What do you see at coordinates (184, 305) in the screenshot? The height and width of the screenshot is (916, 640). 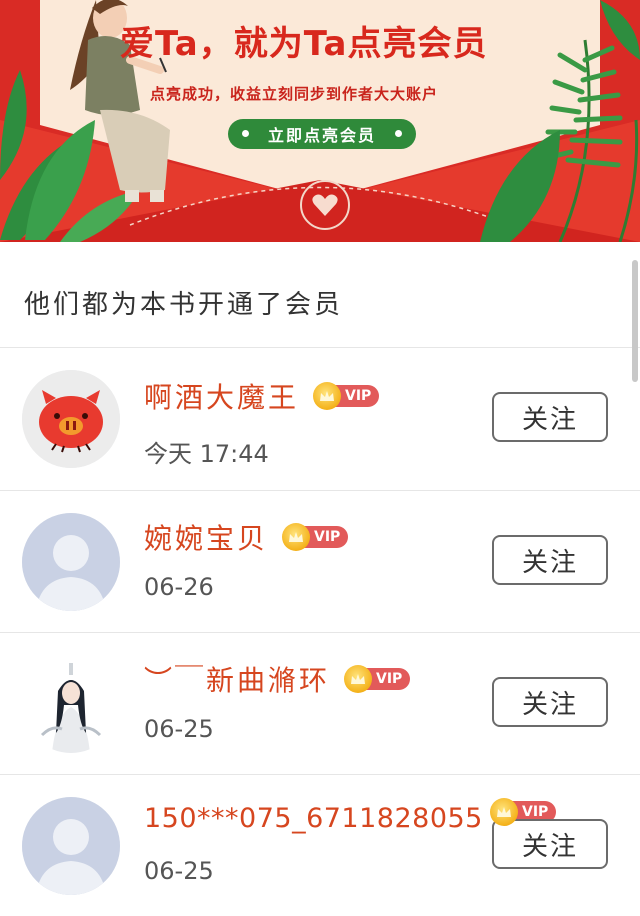 I see `section-title: 他们都为本书开通了会员` at bounding box center [184, 305].